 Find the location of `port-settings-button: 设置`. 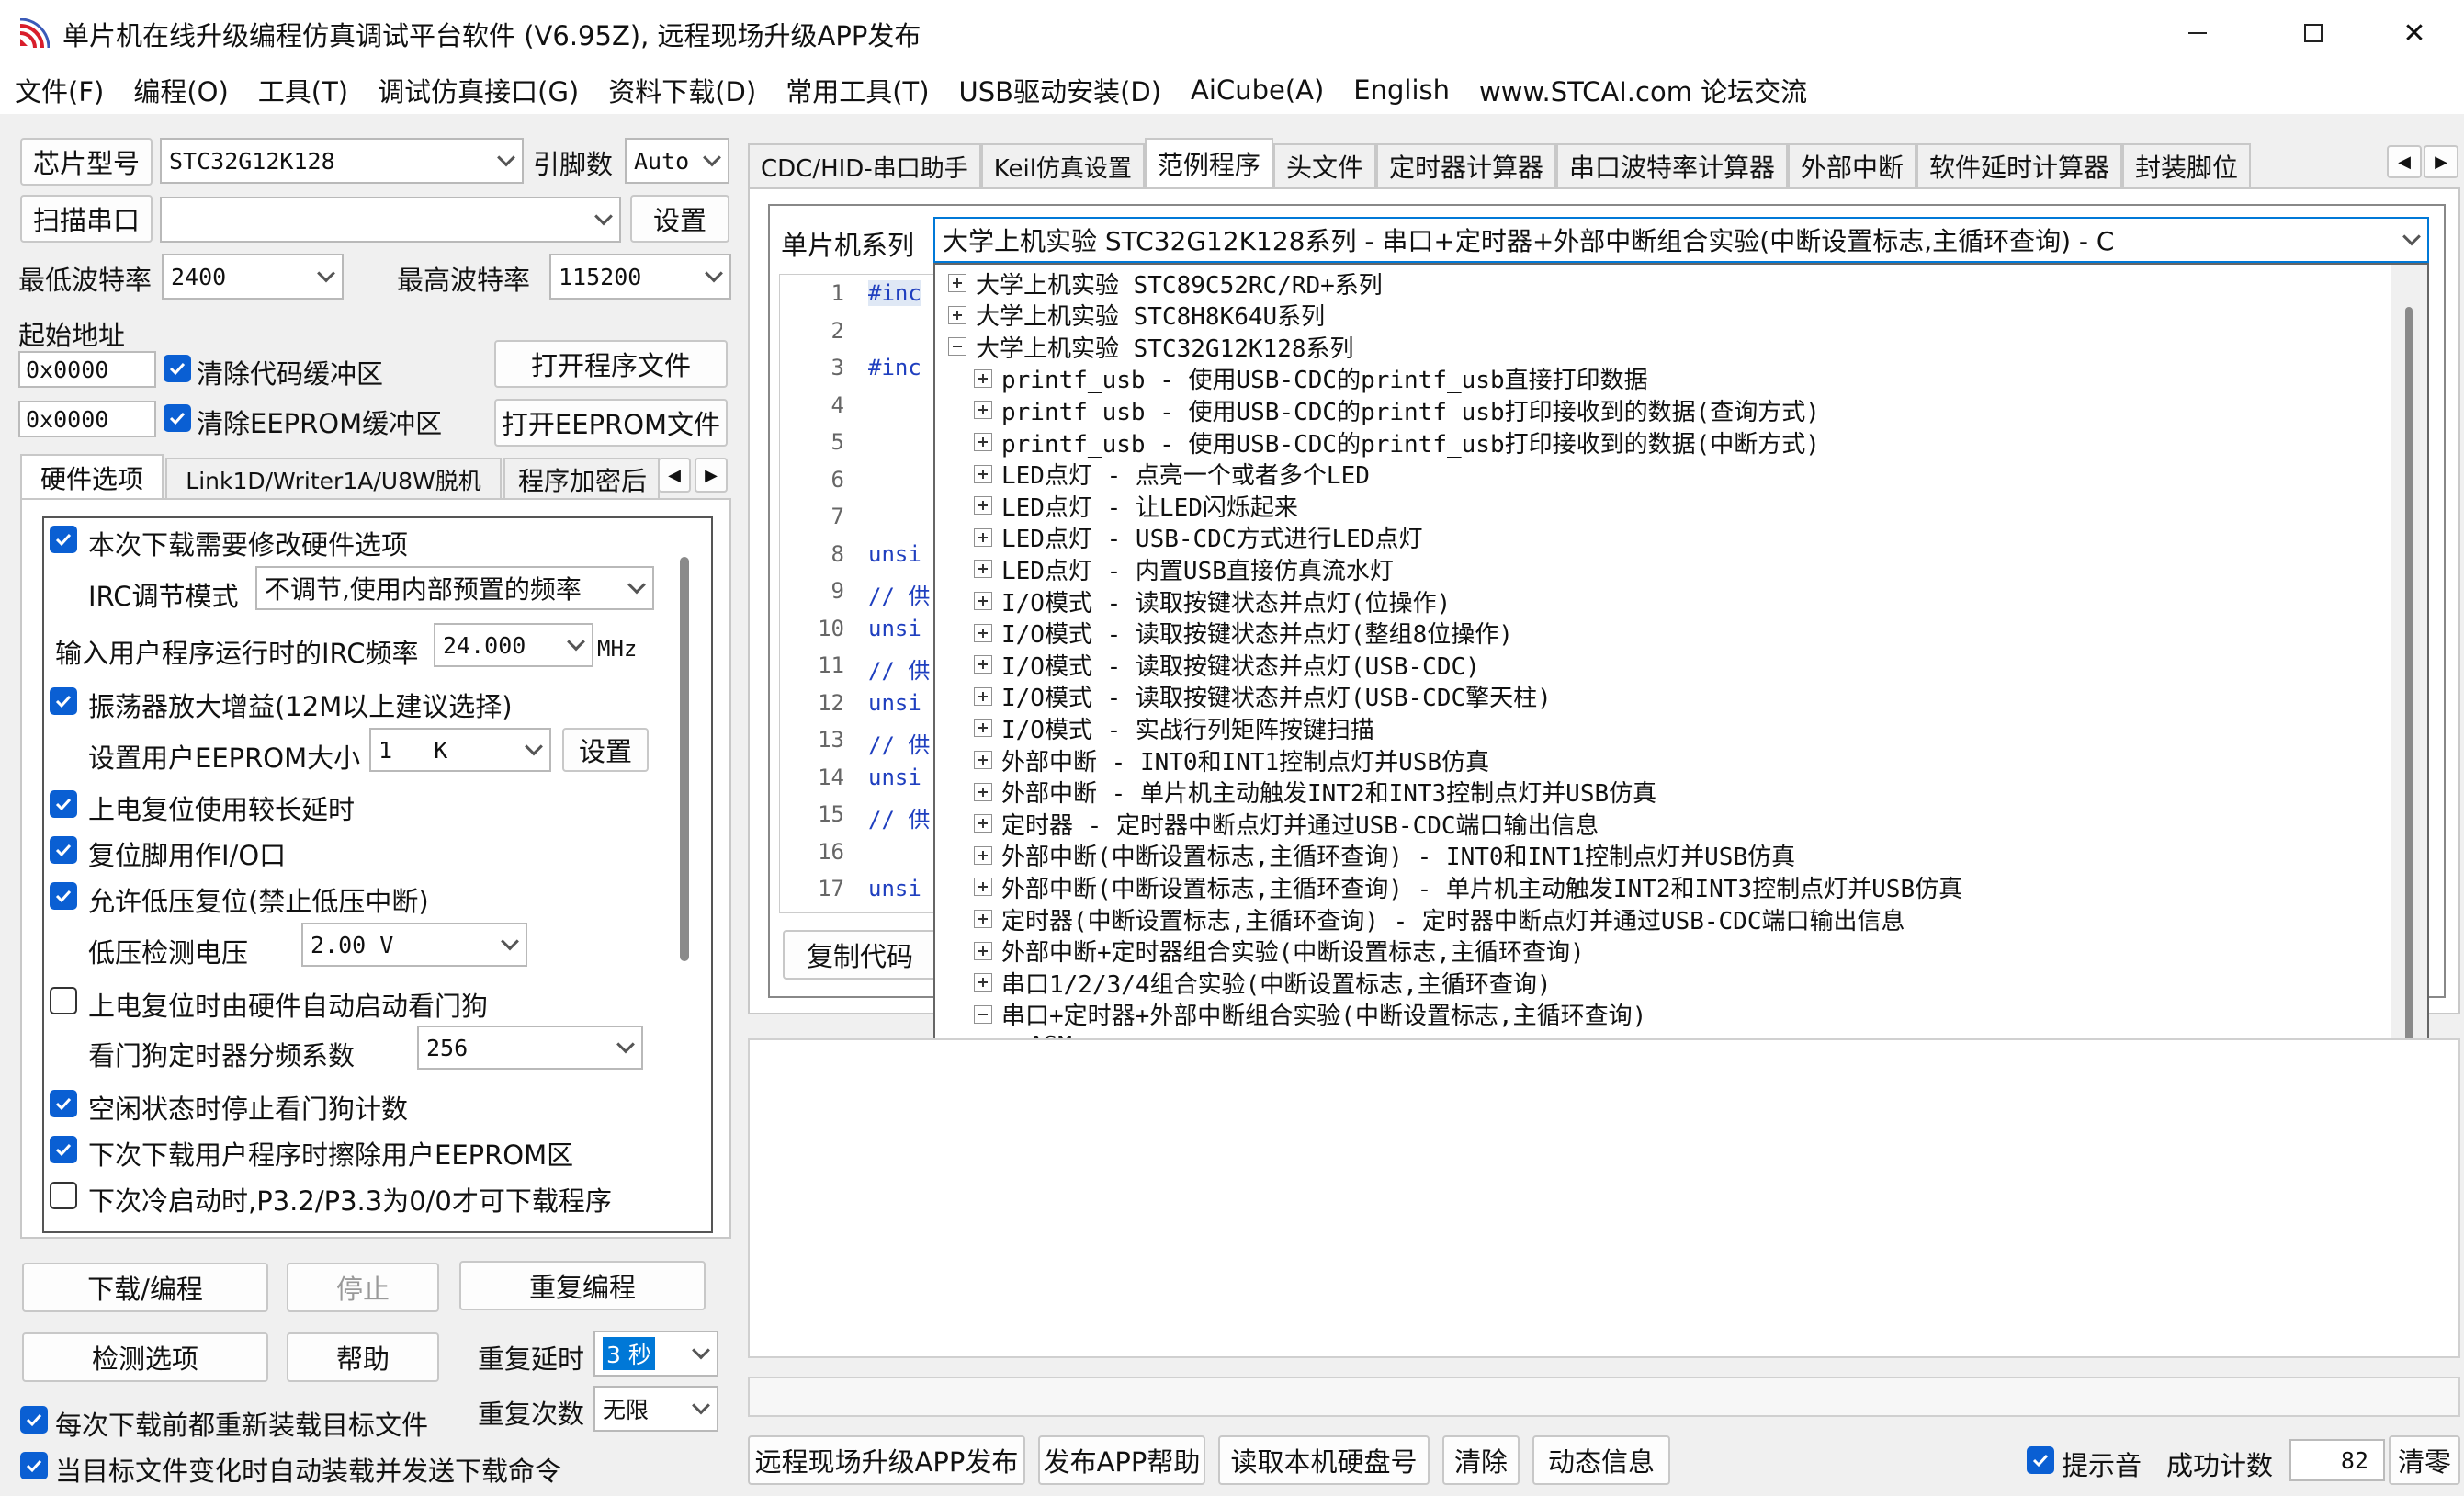

port-settings-button: 设置 is located at coordinates (680, 219).